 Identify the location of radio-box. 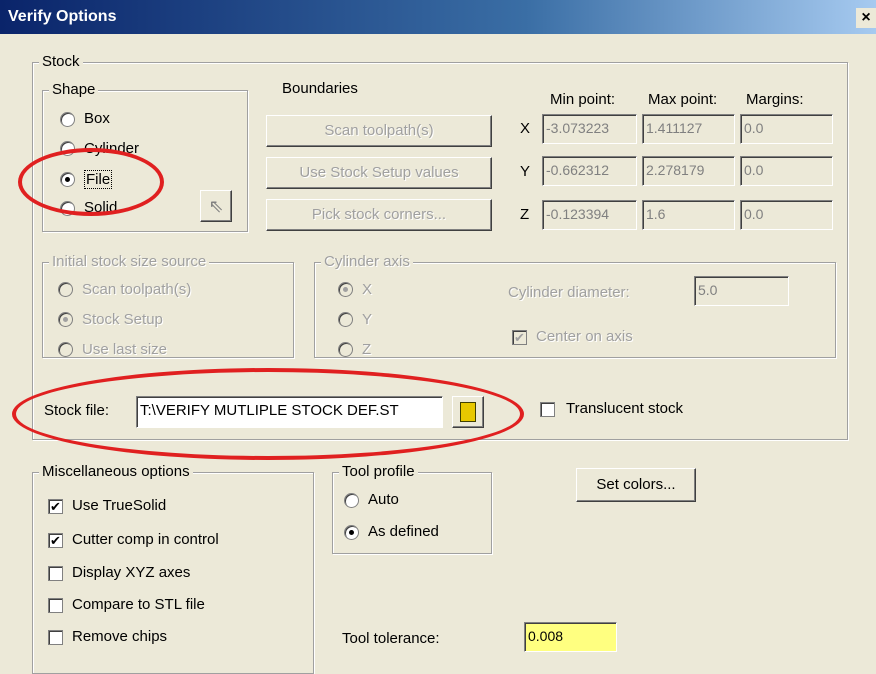
(67, 119).